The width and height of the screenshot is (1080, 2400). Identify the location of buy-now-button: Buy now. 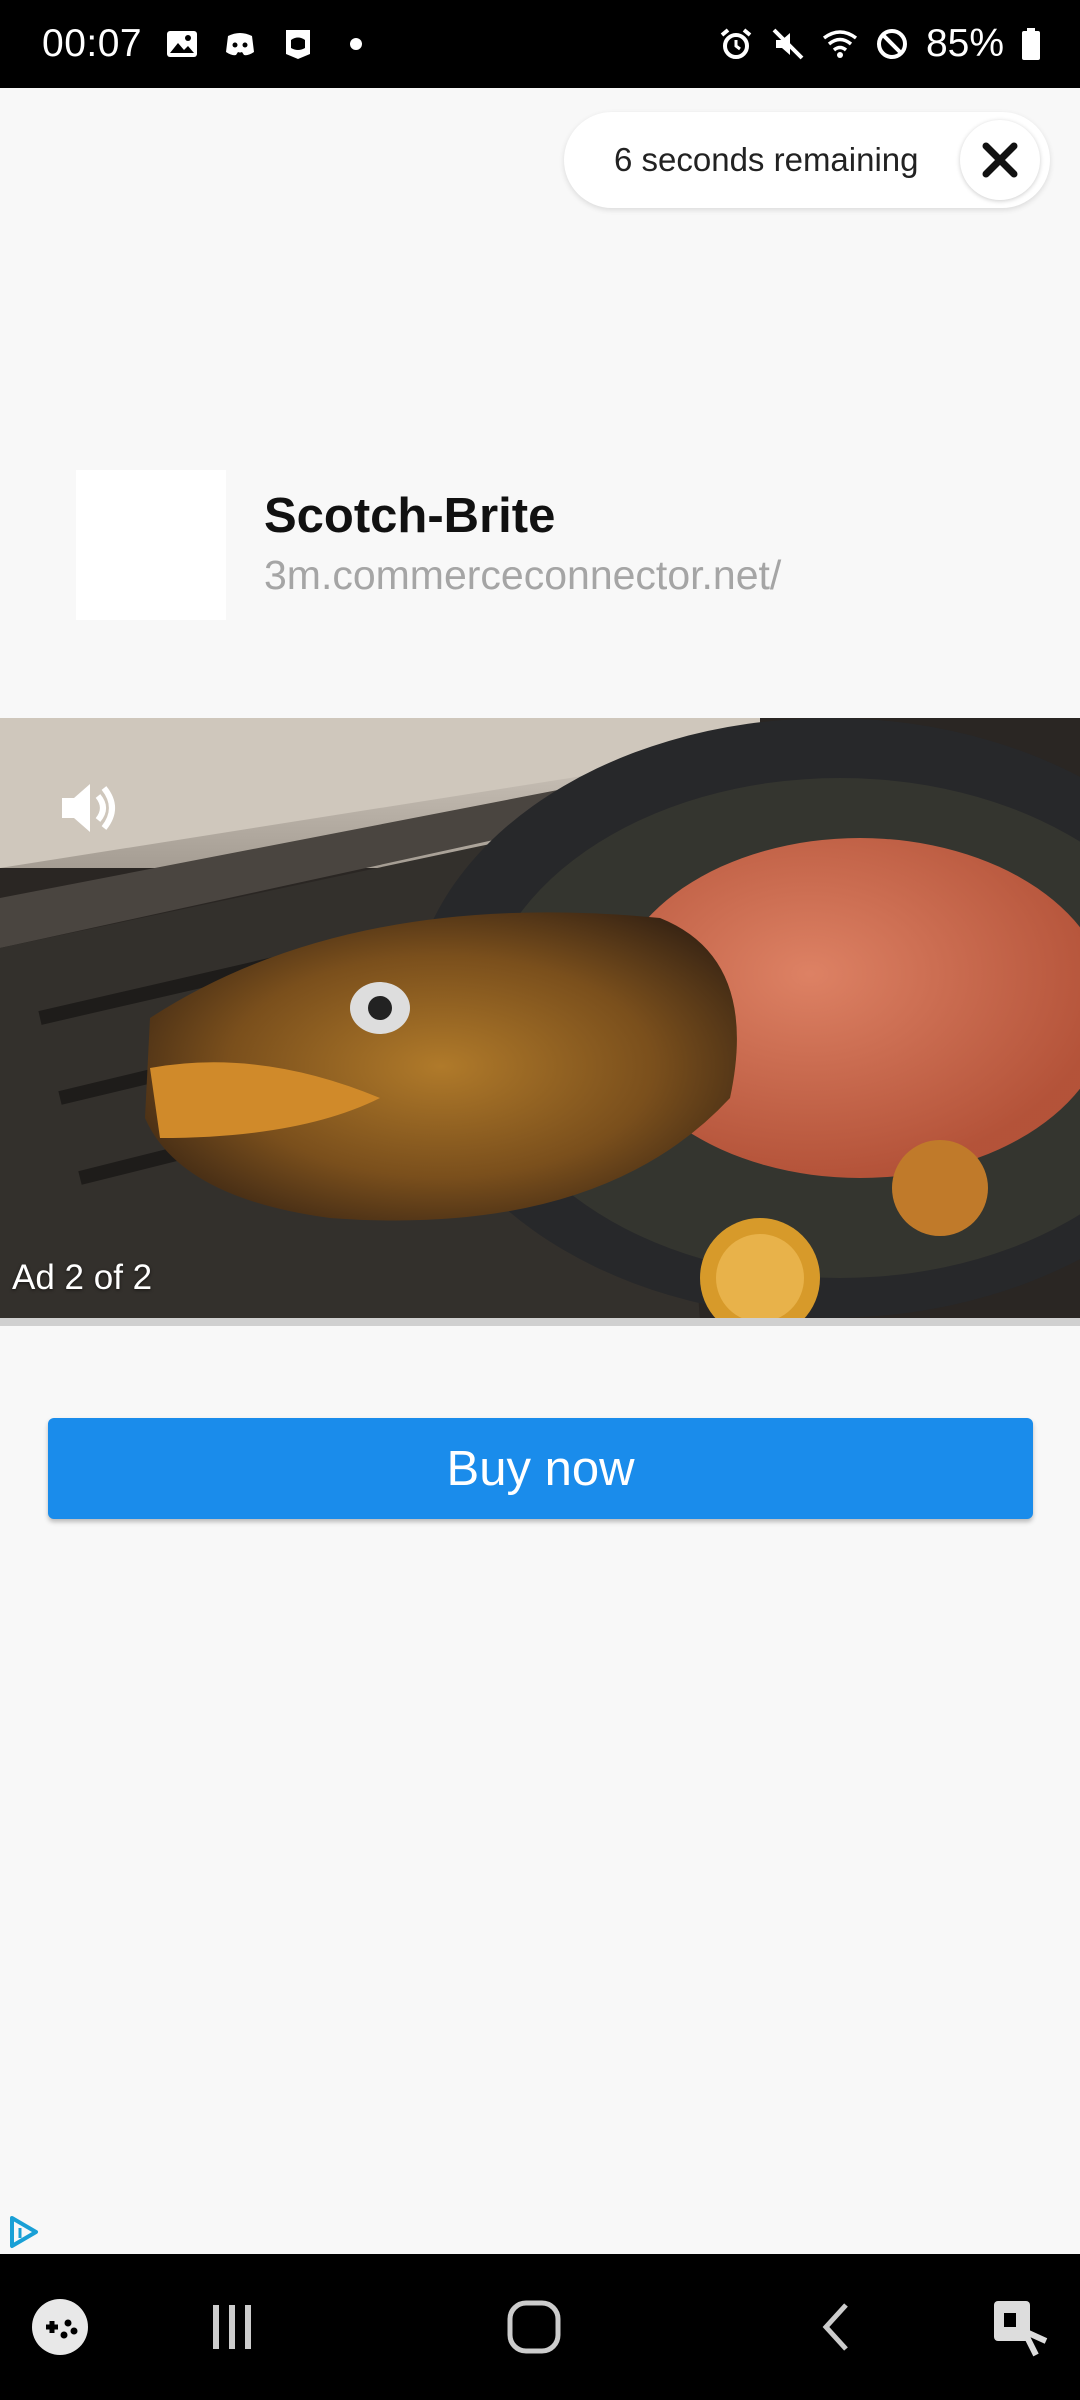
(540, 1468).